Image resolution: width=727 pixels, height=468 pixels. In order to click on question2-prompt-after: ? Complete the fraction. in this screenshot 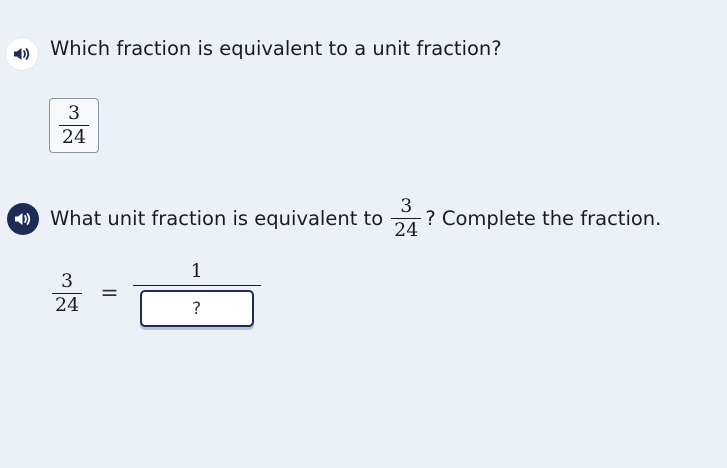, I will do `click(543, 218)`.